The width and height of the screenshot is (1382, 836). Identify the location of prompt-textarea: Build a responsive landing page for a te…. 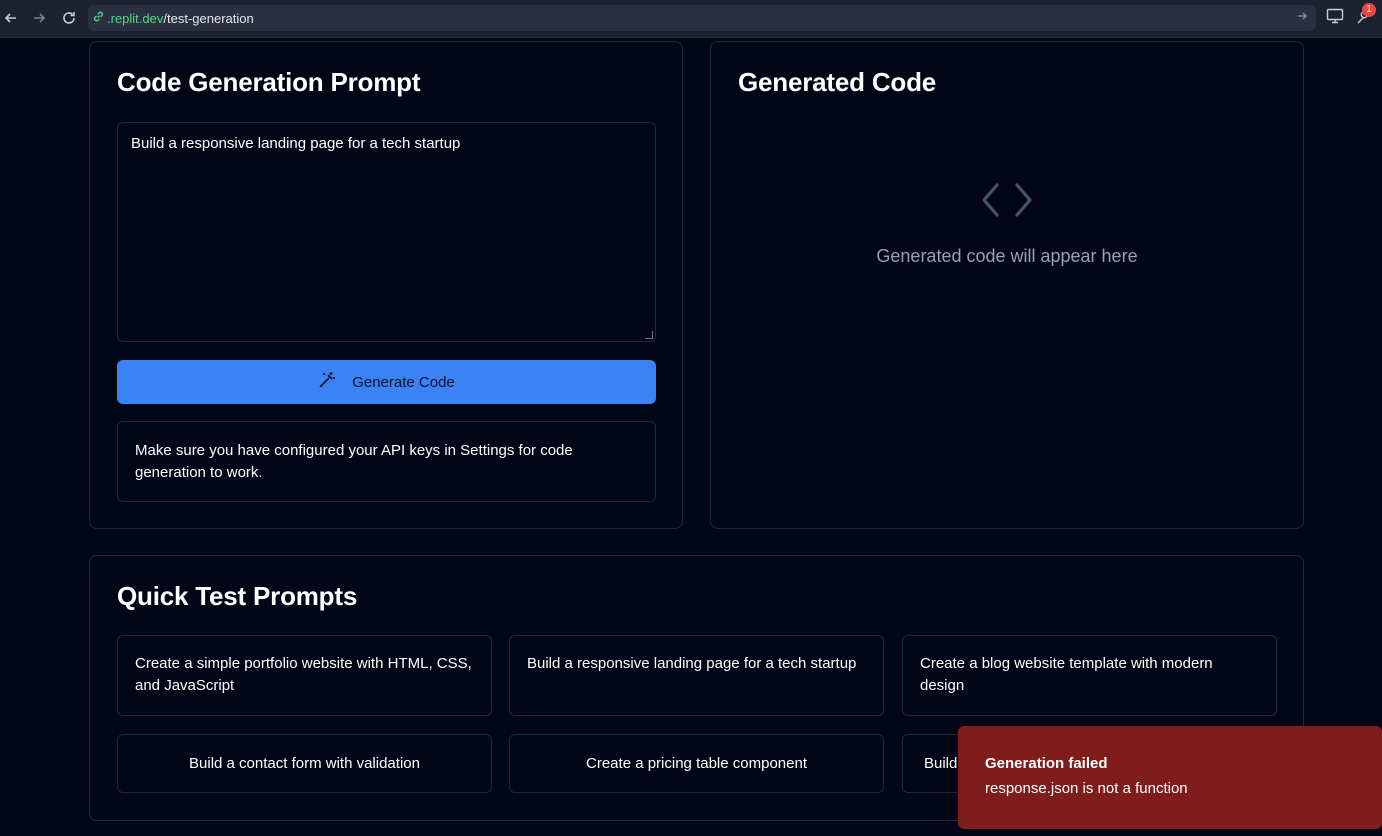
(386, 232).